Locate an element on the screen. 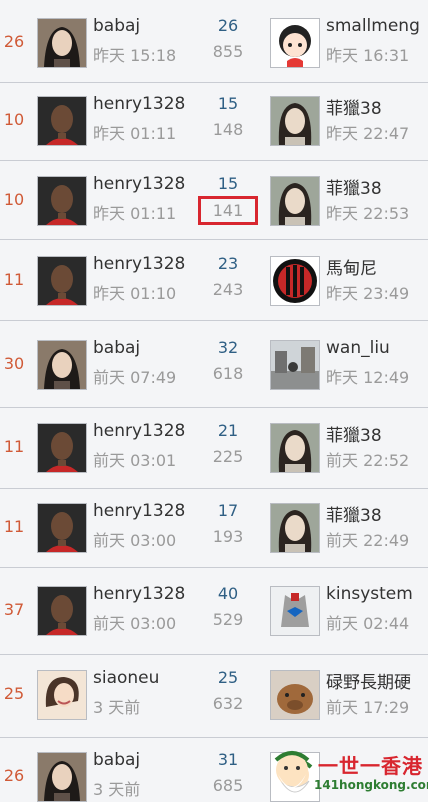 This screenshot has width=428, height=802. reply-count: 21 is located at coordinates (228, 430).